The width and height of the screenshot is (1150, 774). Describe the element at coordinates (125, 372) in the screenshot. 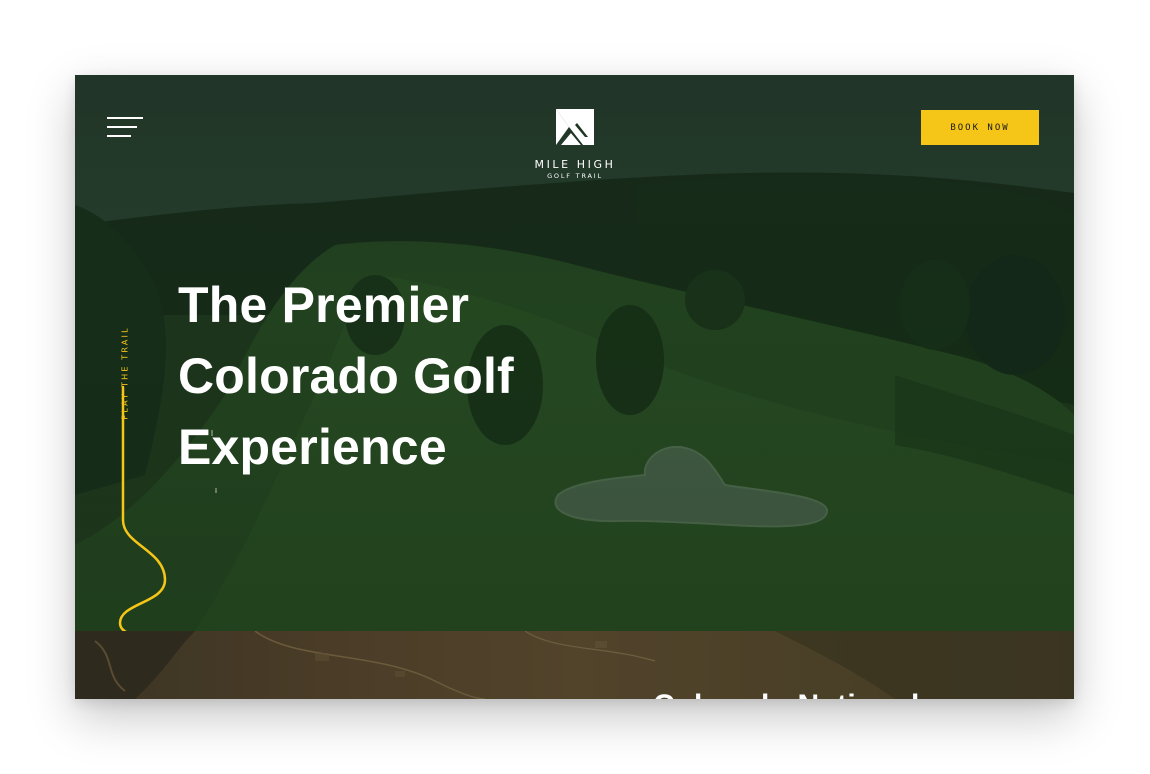

I see `play-the-trail-label: PLAY THE TRAIL` at that location.